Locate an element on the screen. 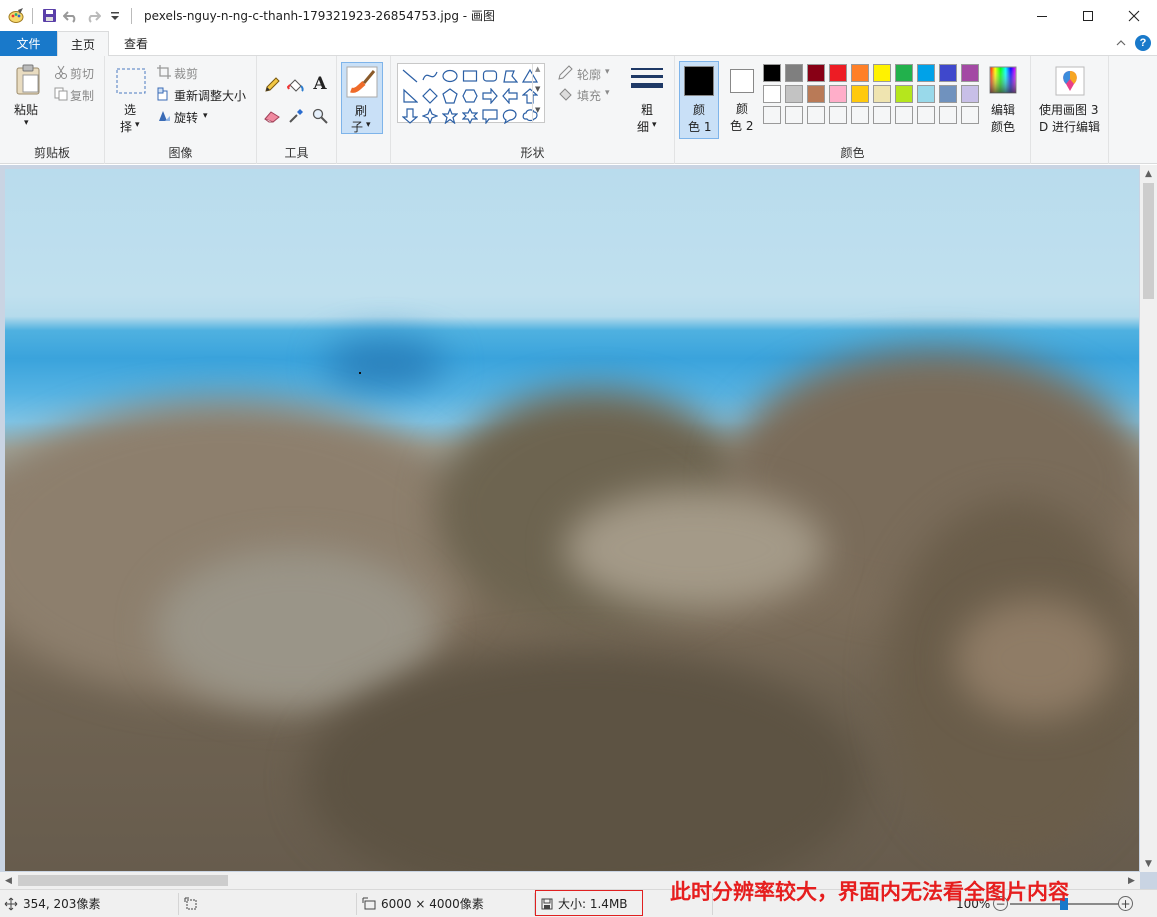 This screenshot has width=1157, height=917. outline-dropdown-icon: ▾ is located at coordinates (607, 72).